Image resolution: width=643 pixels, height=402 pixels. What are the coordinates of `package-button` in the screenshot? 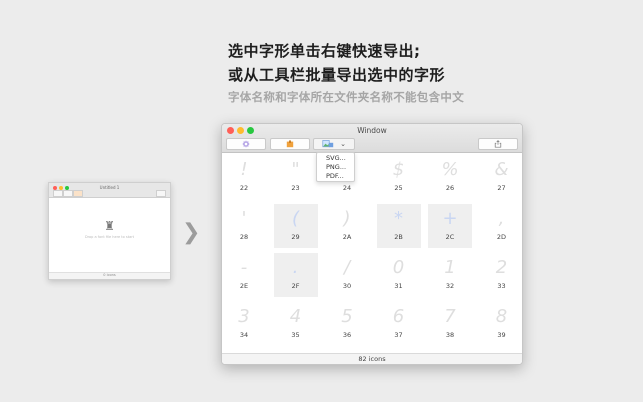 It's located at (290, 144).